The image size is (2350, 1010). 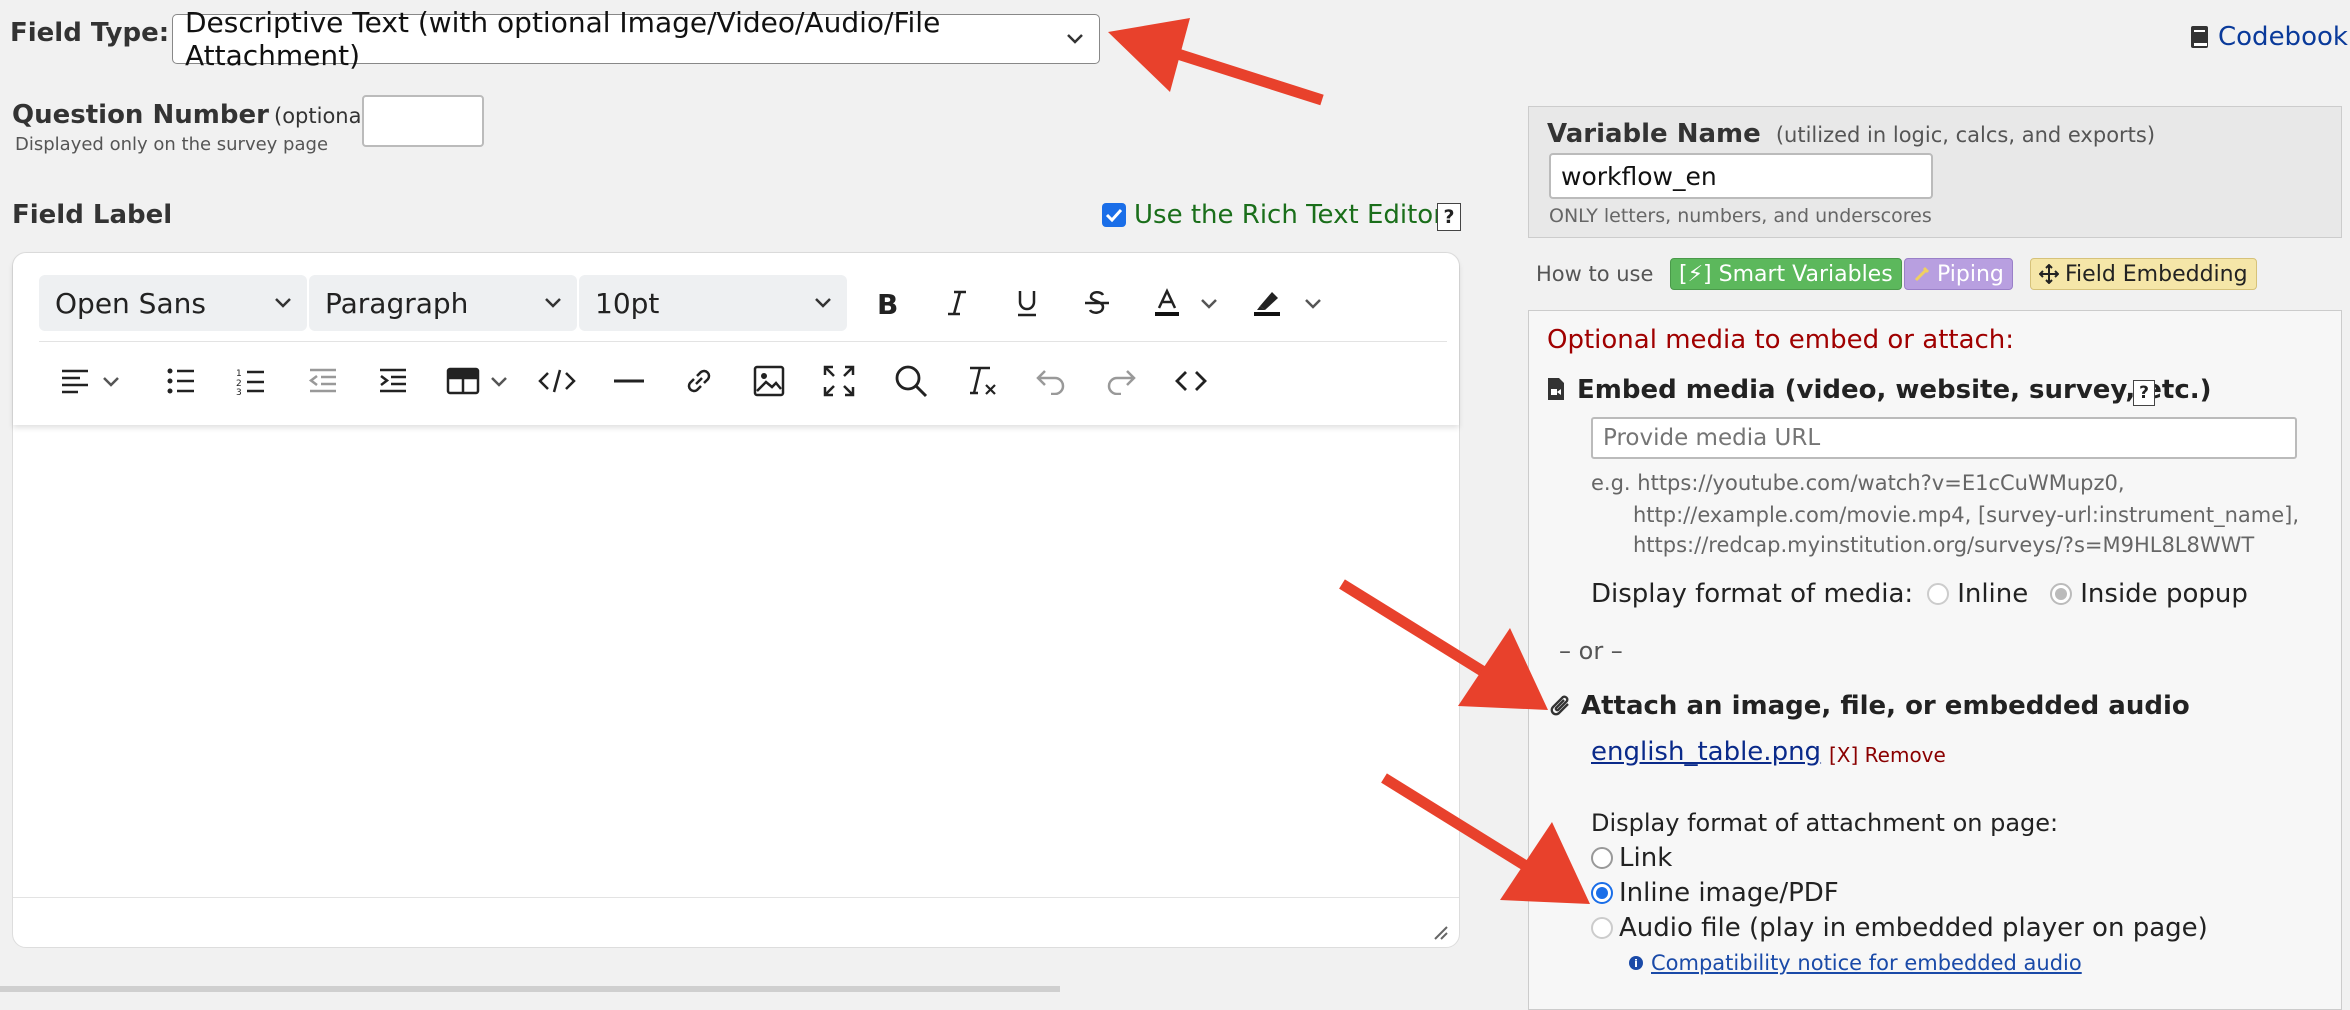 What do you see at coordinates (1556, 389) in the screenshot?
I see `file-video-icon` at bounding box center [1556, 389].